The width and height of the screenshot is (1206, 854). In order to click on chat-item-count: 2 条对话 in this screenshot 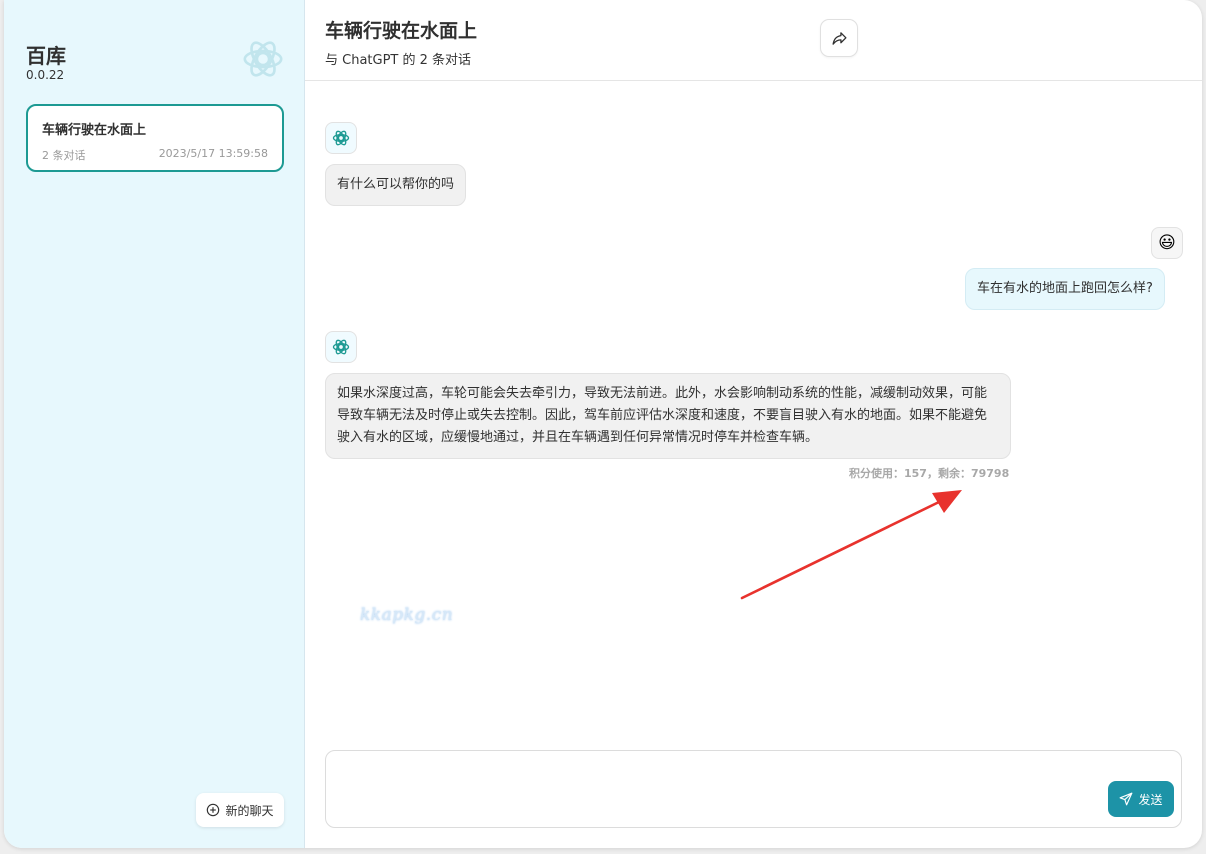, I will do `click(64, 155)`.